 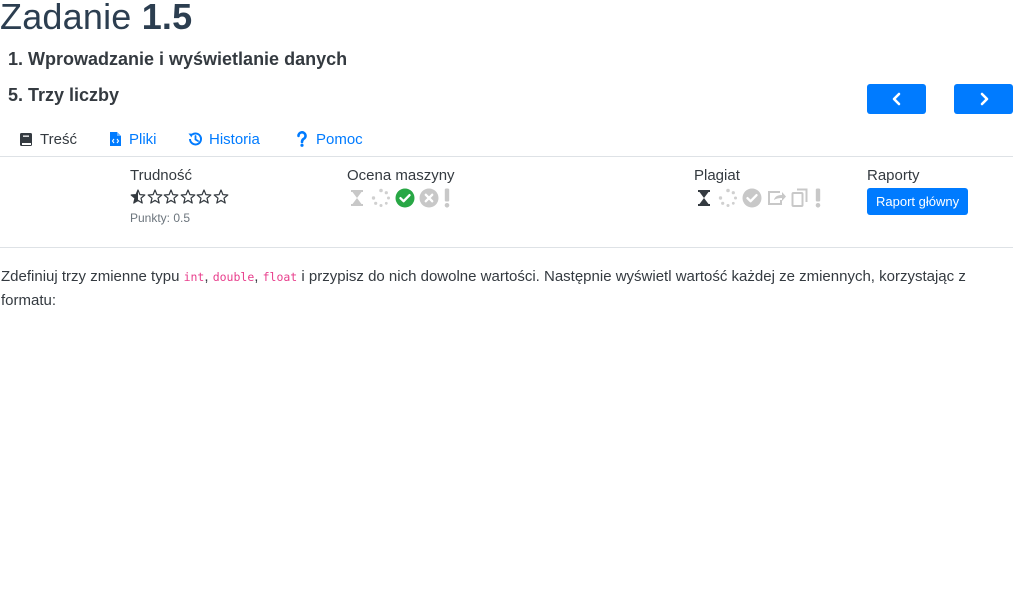 What do you see at coordinates (339, 139) in the screenshot?
I see `tab-pomoc-label: Pomoc` at bounding box center [339, 139].